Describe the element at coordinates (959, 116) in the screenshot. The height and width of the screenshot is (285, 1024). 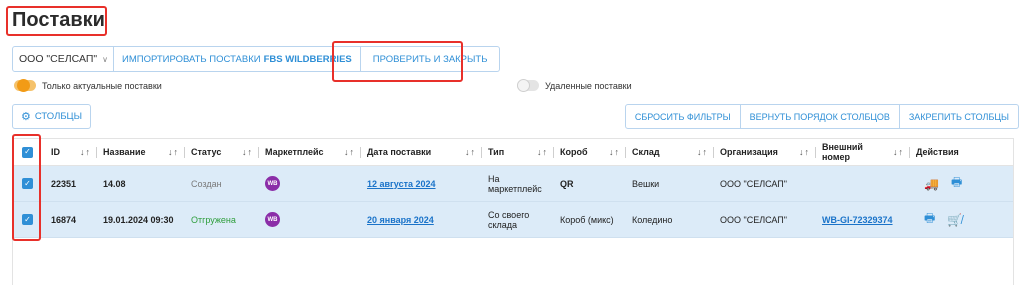
I see `pin-columns-button: ЗАКРЕПИТЬ СТОЛБЦЫ` at that location.